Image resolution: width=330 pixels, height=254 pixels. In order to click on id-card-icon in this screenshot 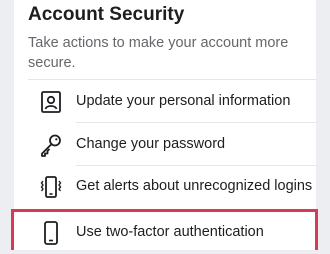, I will do `click(51, 102)`.